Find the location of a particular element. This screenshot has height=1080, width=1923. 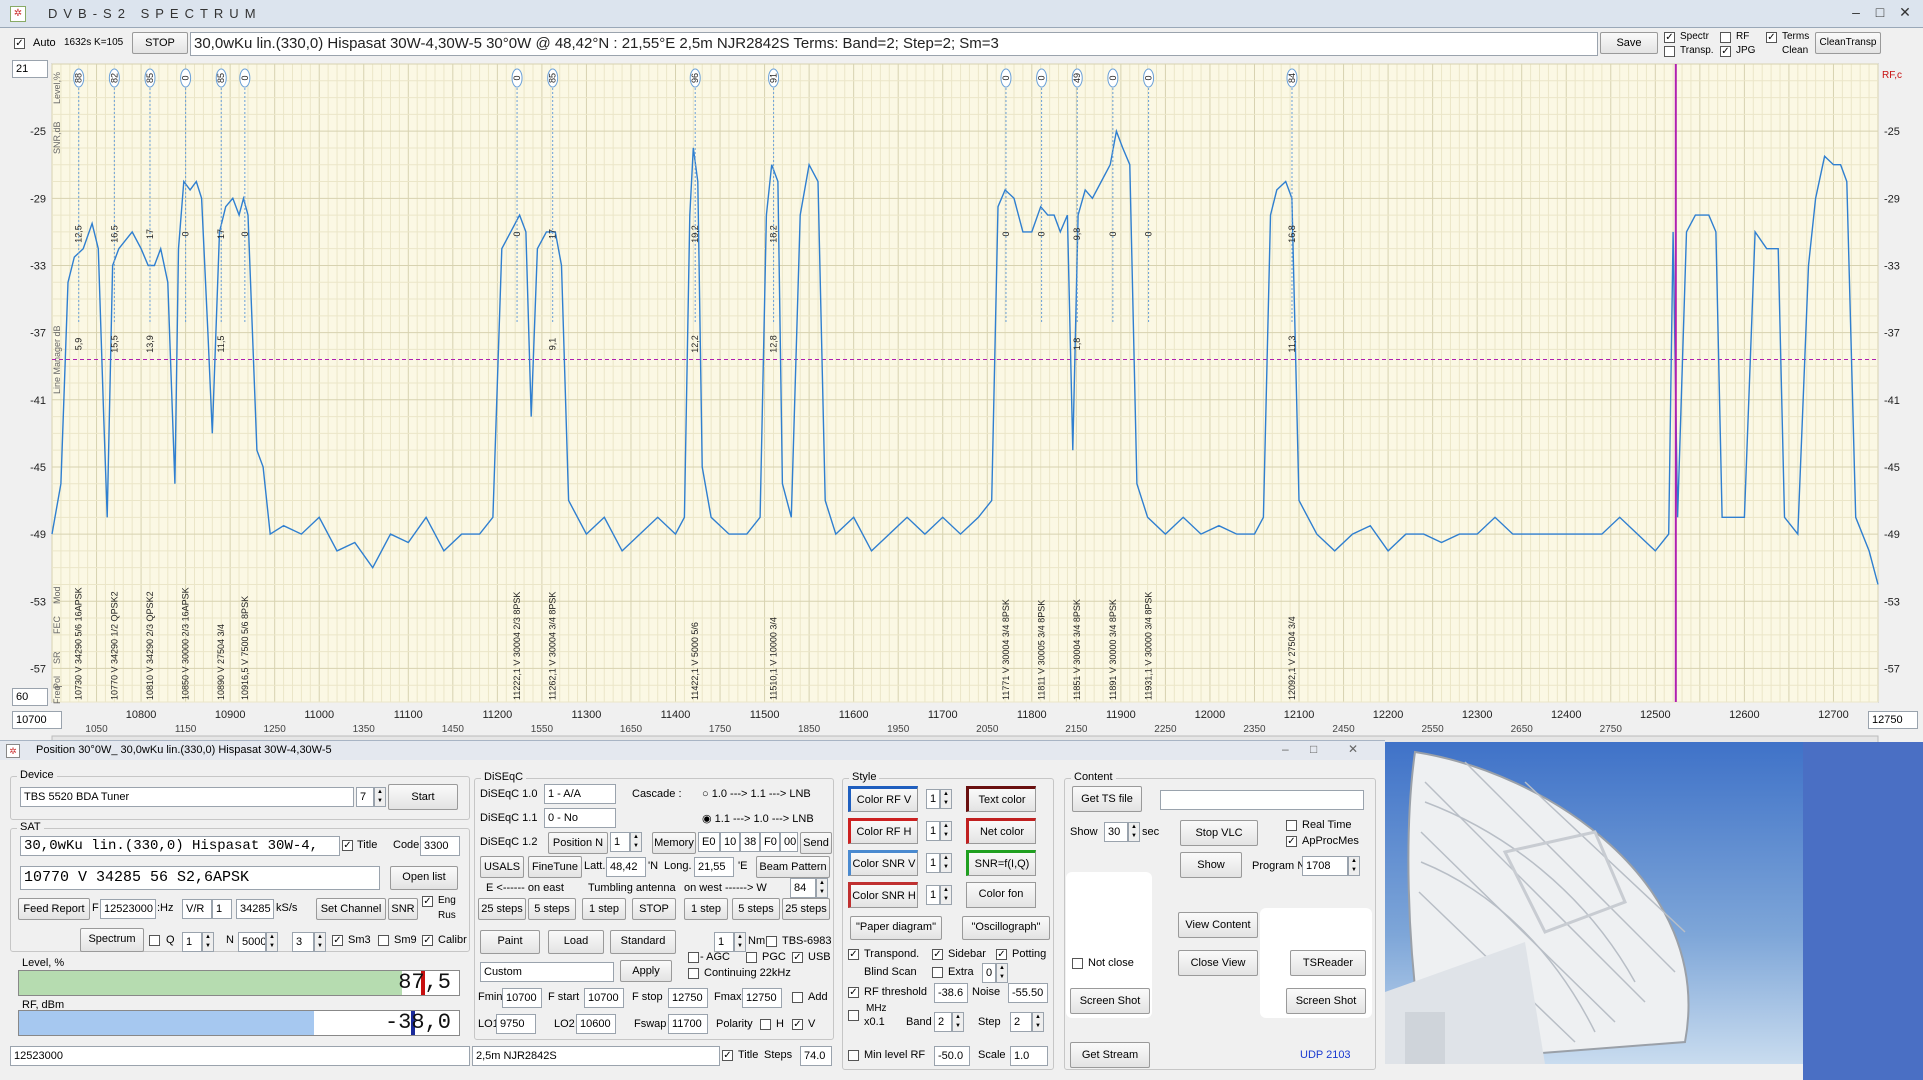

stop-button: STOP is located at coordinates (160, 43).